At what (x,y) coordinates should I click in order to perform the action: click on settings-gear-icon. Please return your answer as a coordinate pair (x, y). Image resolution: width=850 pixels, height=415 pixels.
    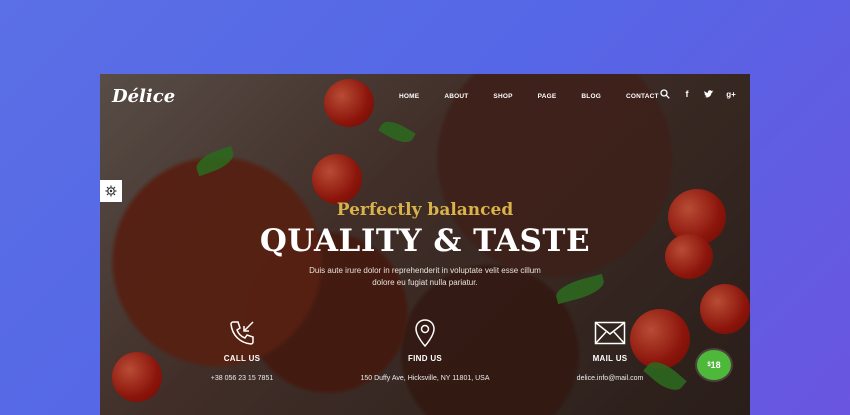
    Looking at the image, I should click on (111, 191).